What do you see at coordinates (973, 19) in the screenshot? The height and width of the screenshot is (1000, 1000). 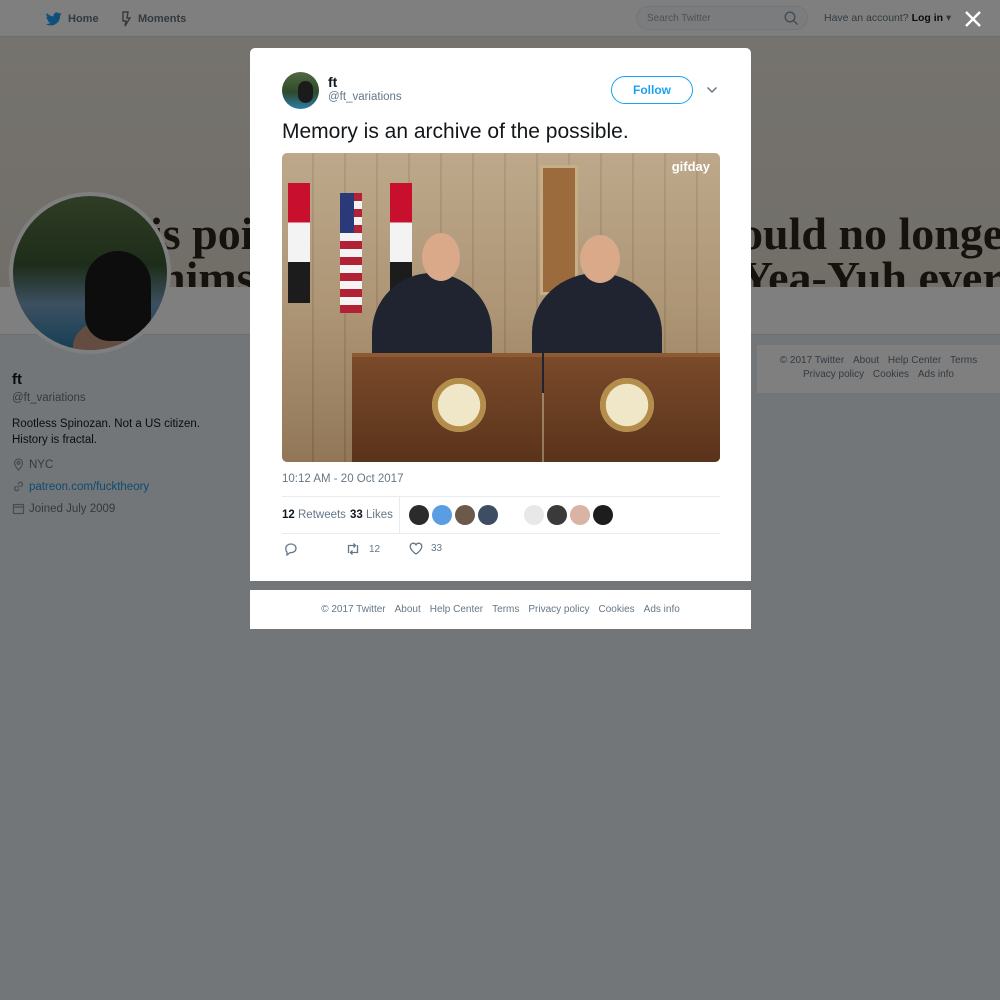 I see `close-icon` at bounding box center [973, 19].